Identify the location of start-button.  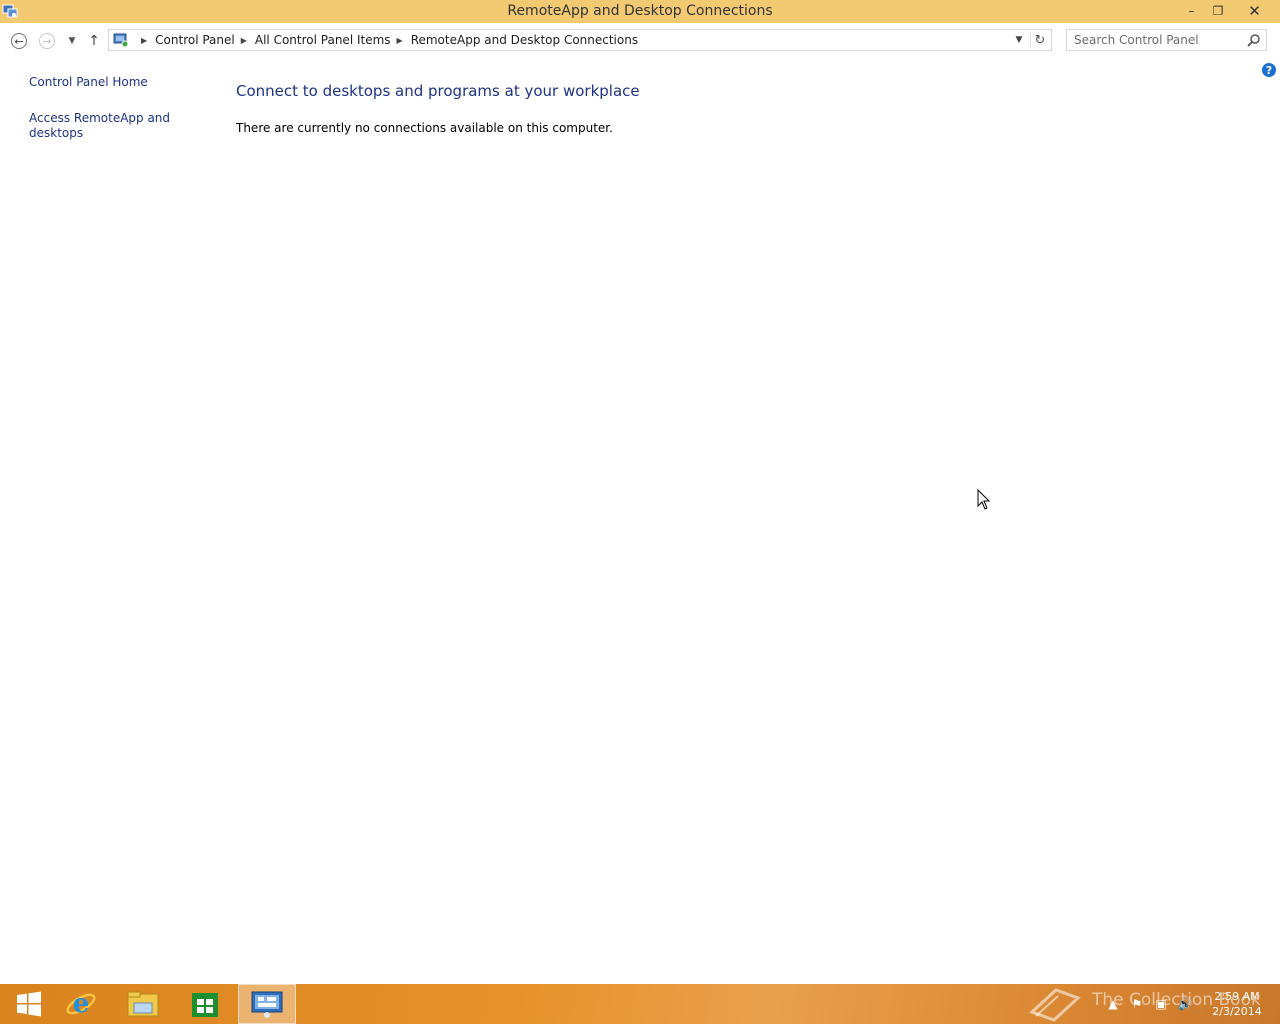
(29, 1004).